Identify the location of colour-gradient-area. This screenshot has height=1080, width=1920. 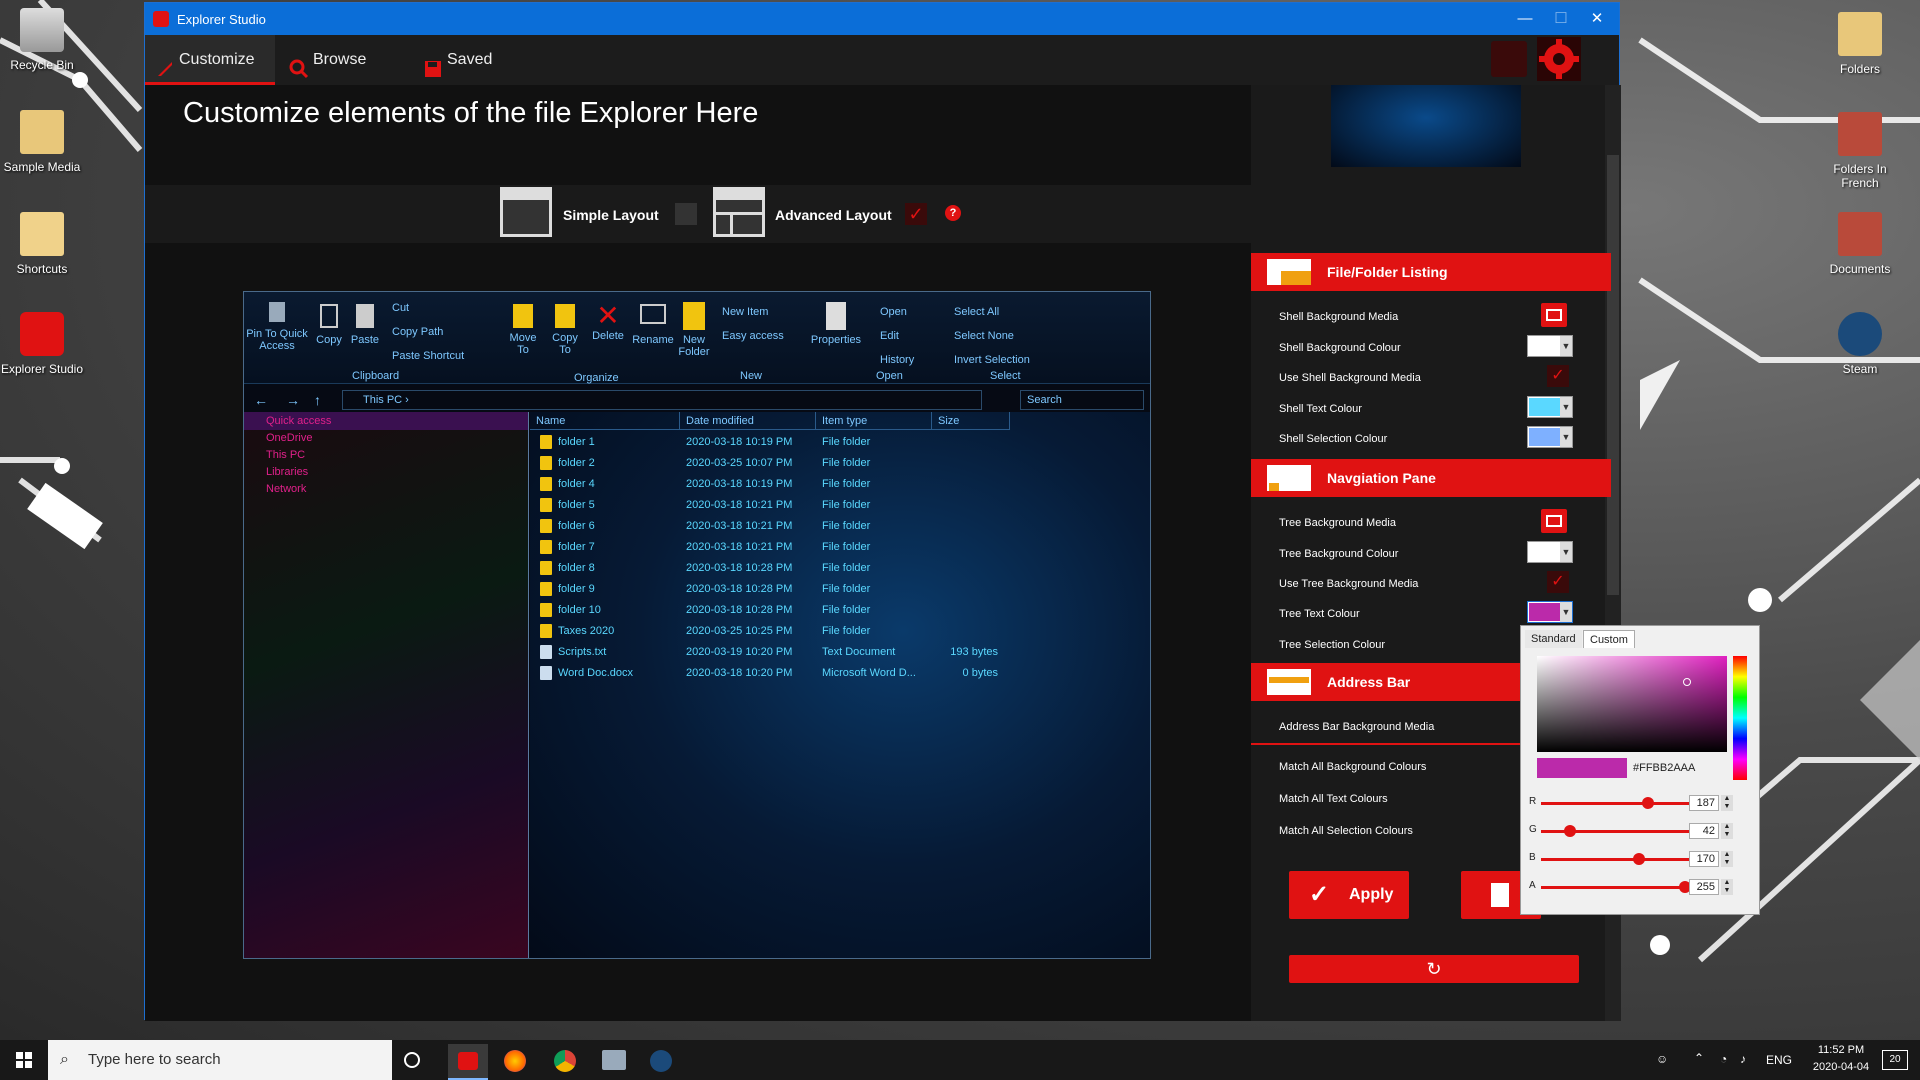
(1632, 704).